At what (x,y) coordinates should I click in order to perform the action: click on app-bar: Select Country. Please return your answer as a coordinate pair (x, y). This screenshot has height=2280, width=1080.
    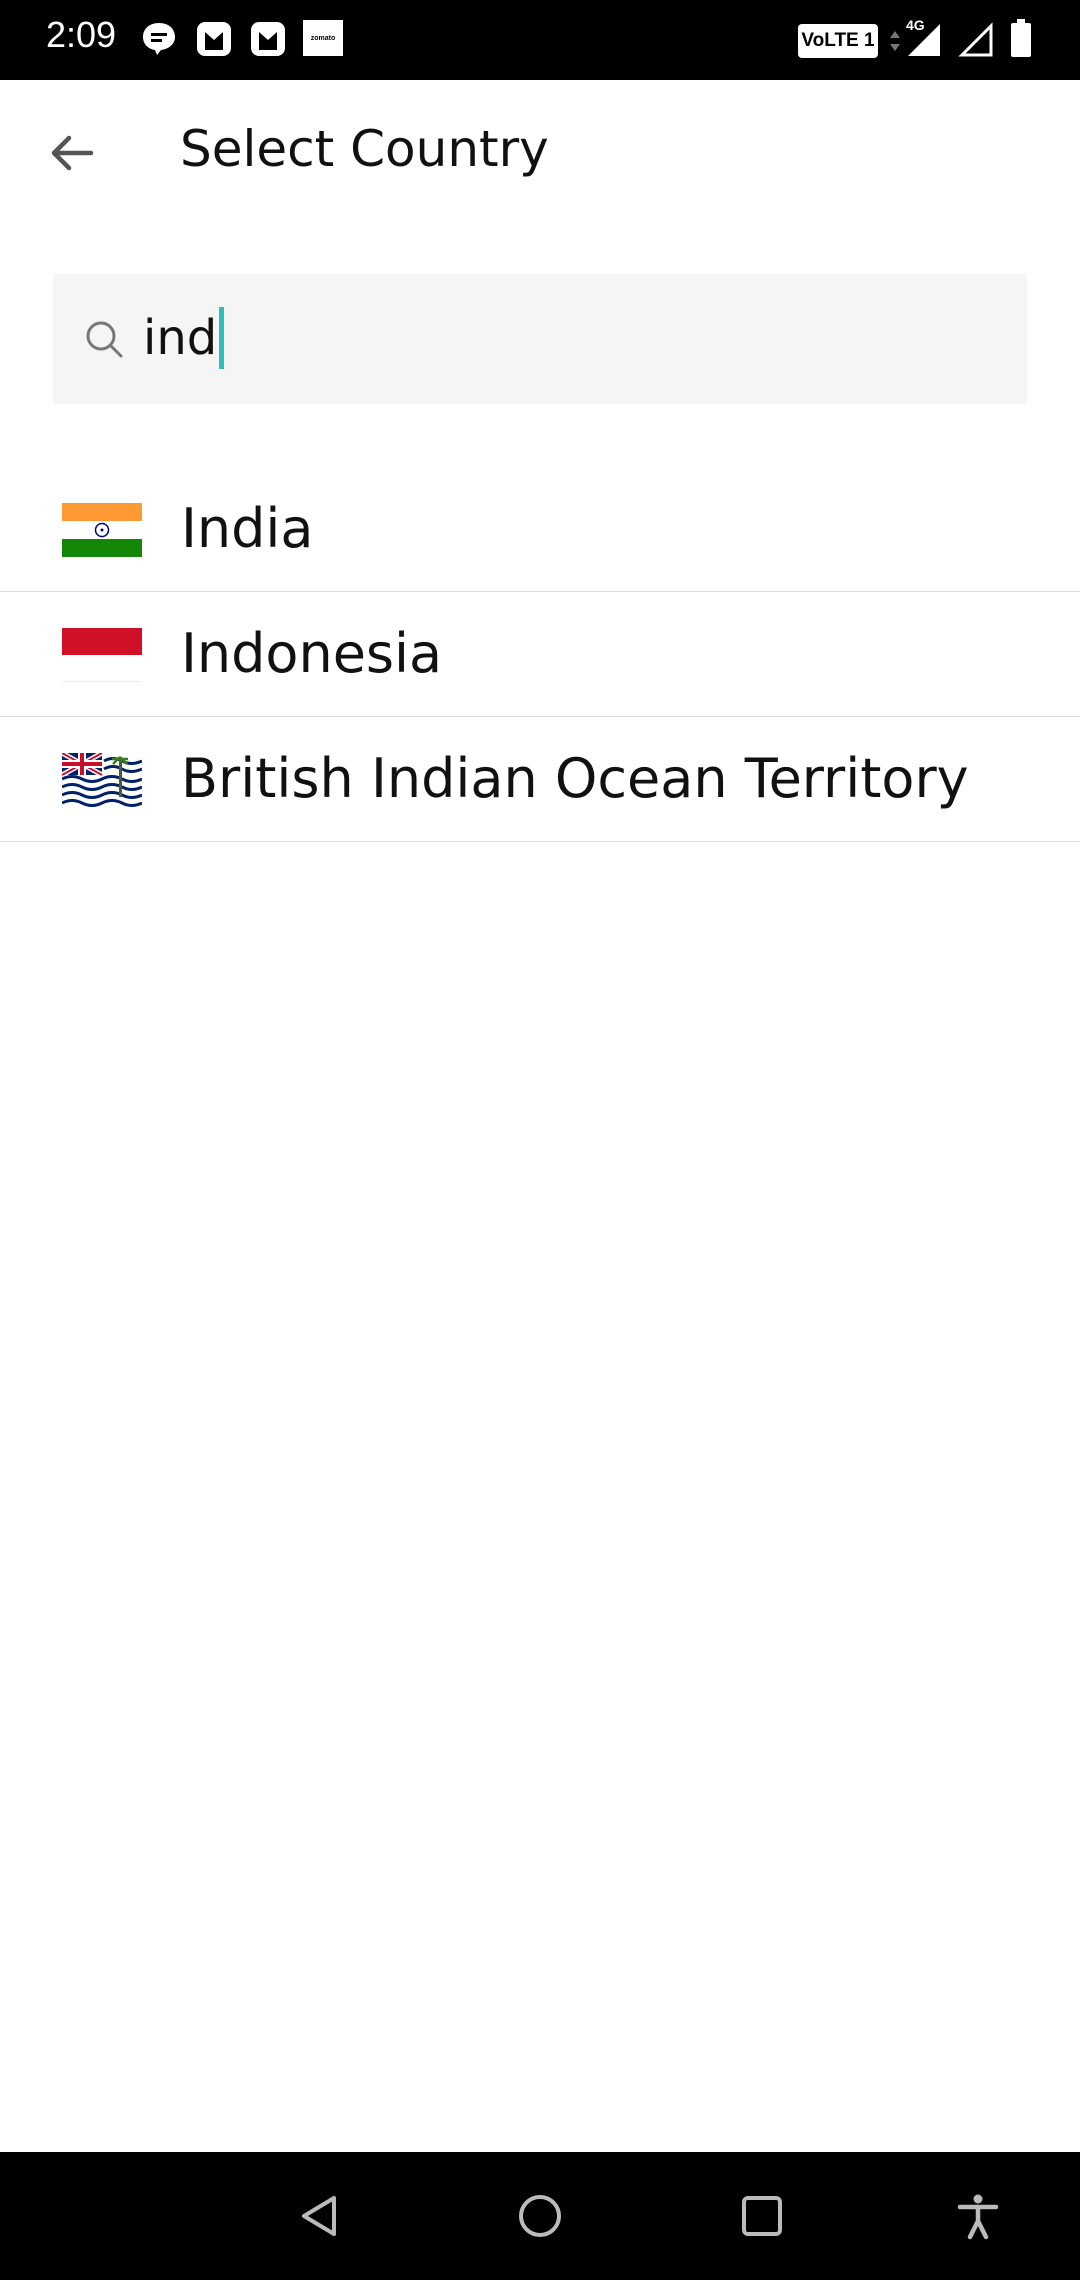
    Looking at the image, I should click on (540, 155).